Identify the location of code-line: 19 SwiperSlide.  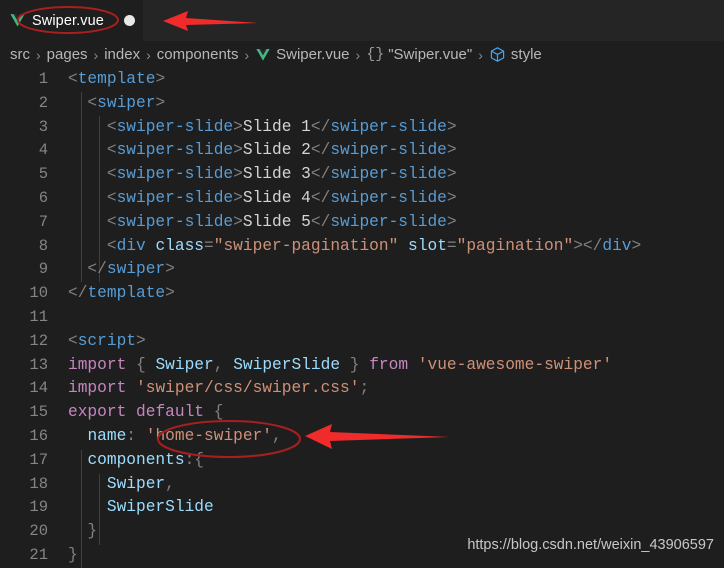
(362, 508).